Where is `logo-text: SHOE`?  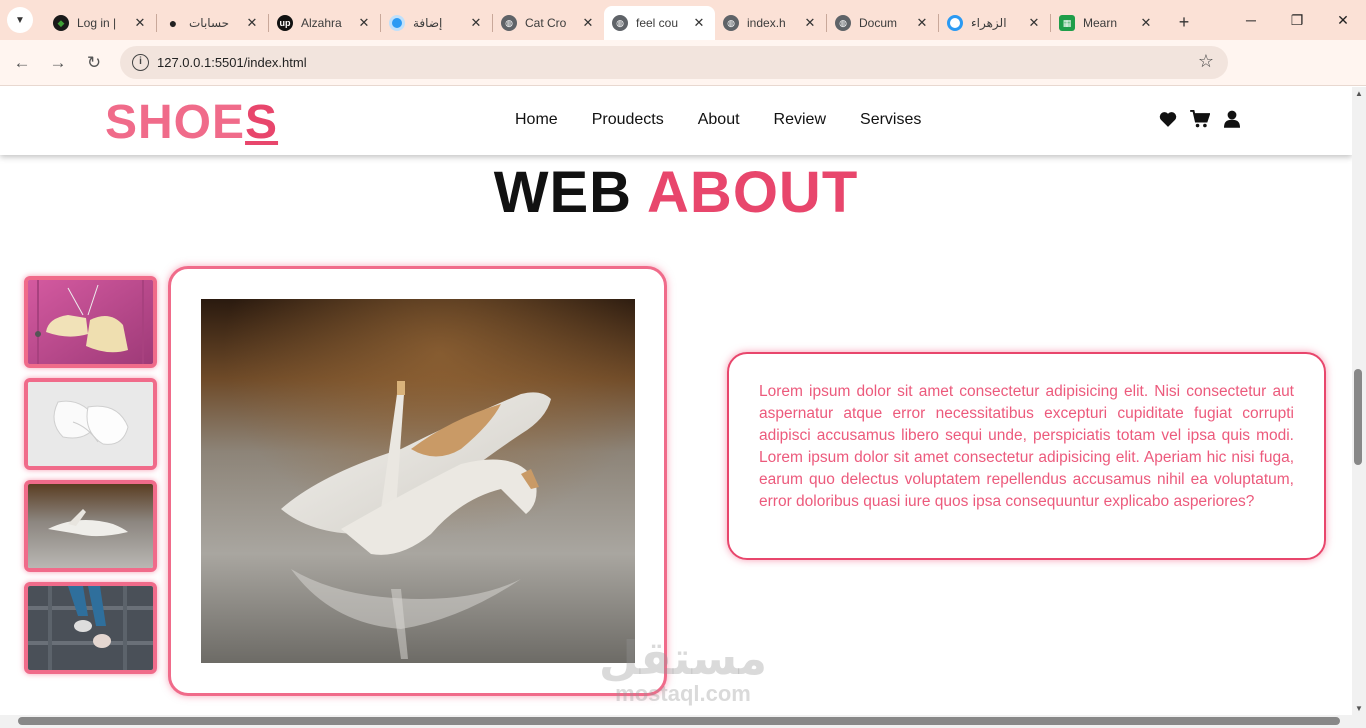
logo-text: SHOE is located at coordinates (175, 122).